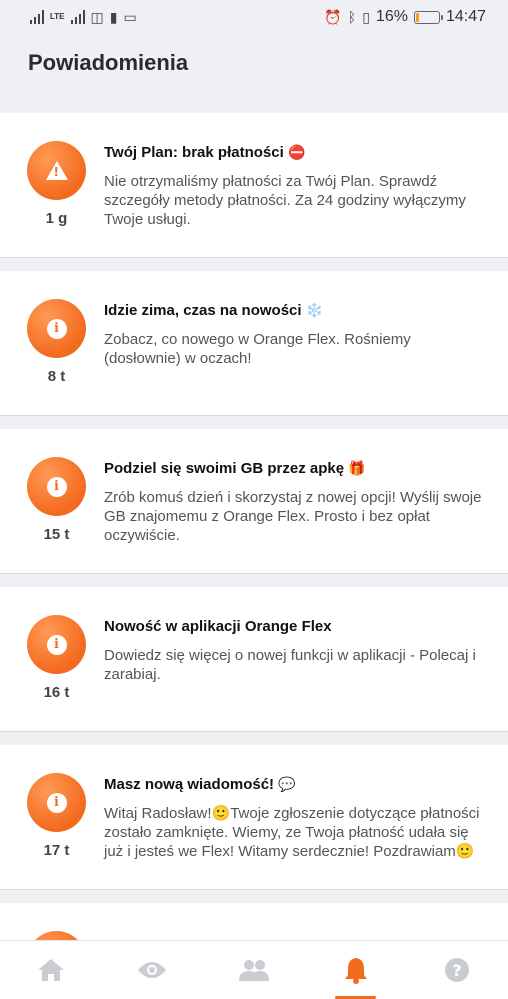 This screenshot has height=999, width=508. What do you see at coordinates (314, 311) in the screenshot?
I see `snowflake-emoji: ❄️` at bounding box center [314, 311].